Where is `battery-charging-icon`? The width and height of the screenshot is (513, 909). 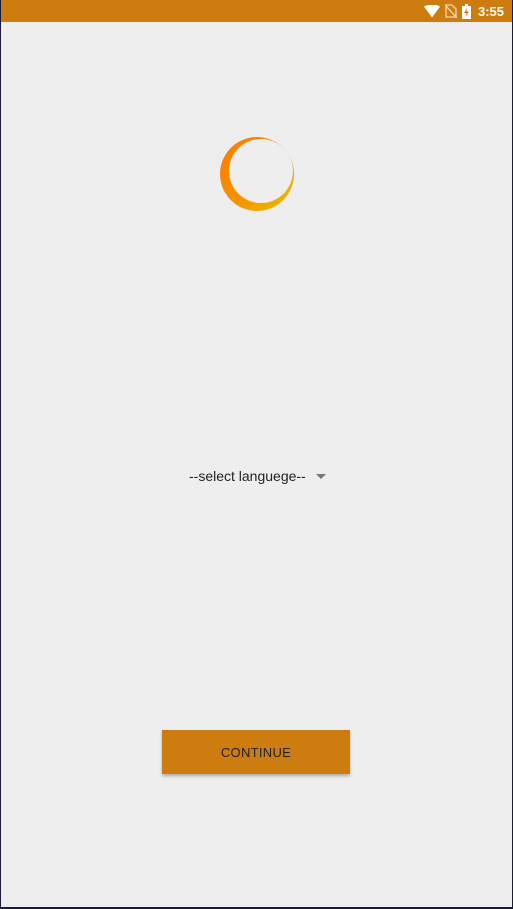
battery-charging-icon is located at coordinates (466, 11).